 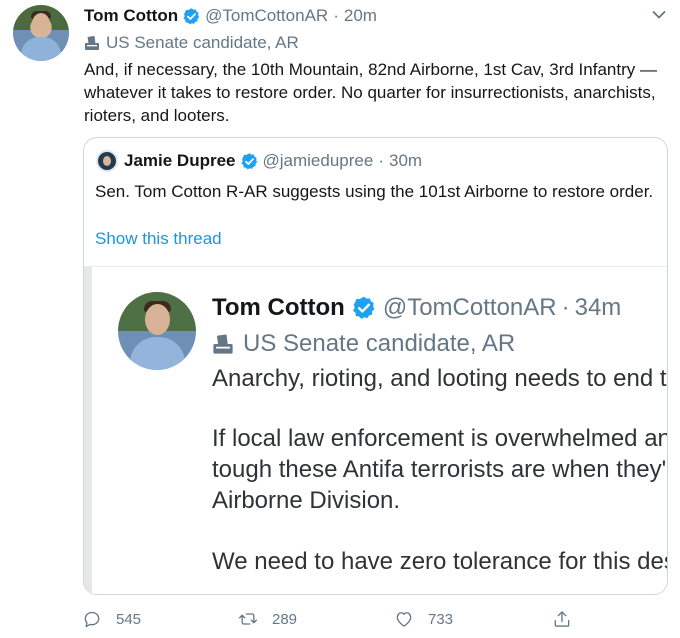 I want to click on heart-icon, so click(x=404, y=619).